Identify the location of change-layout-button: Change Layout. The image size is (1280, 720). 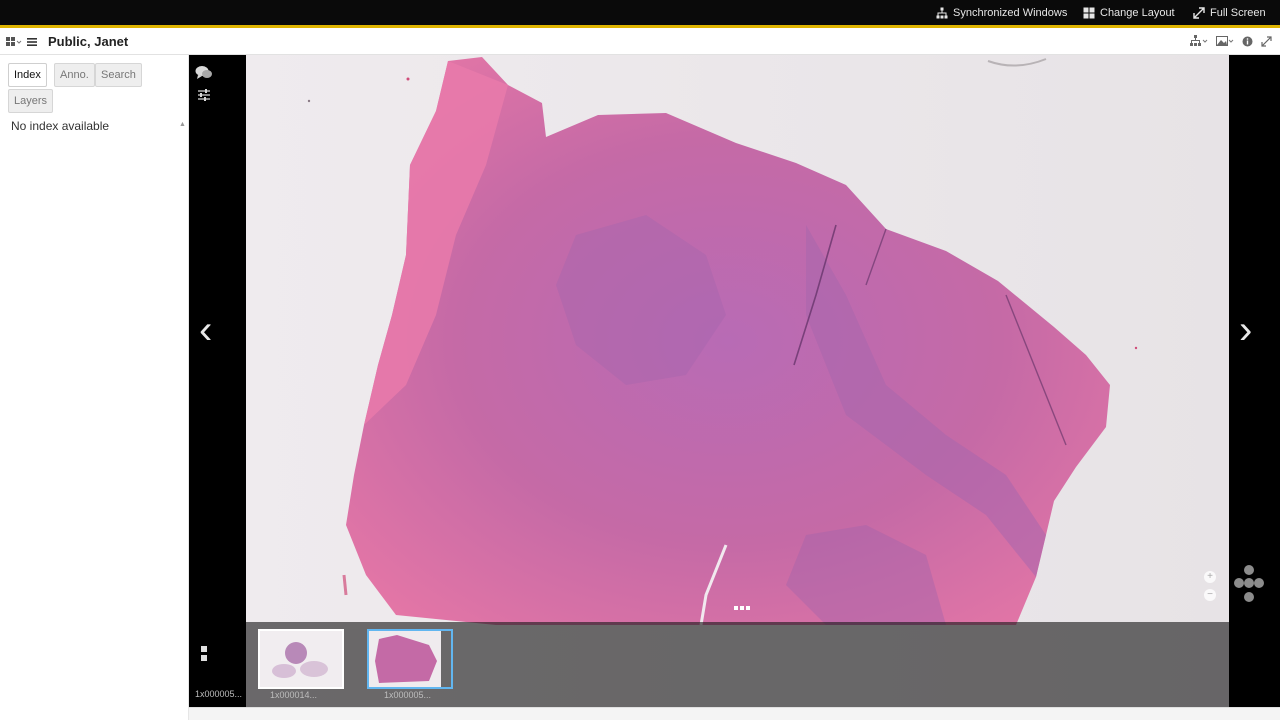
(1129, 13).